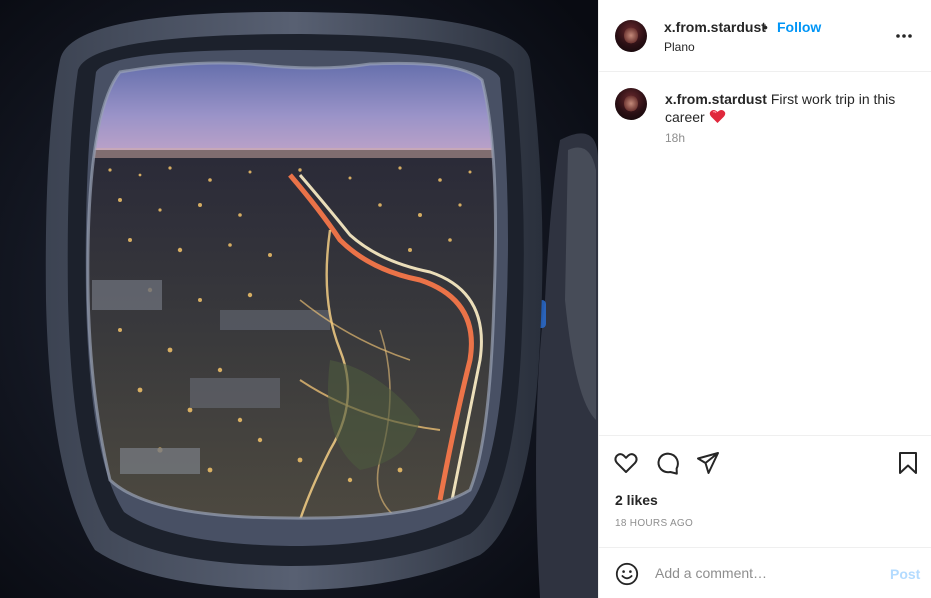  Describe the element at coordinates (636, 500) in the screenshot. I see `likes-count: 2 likes` at that location.